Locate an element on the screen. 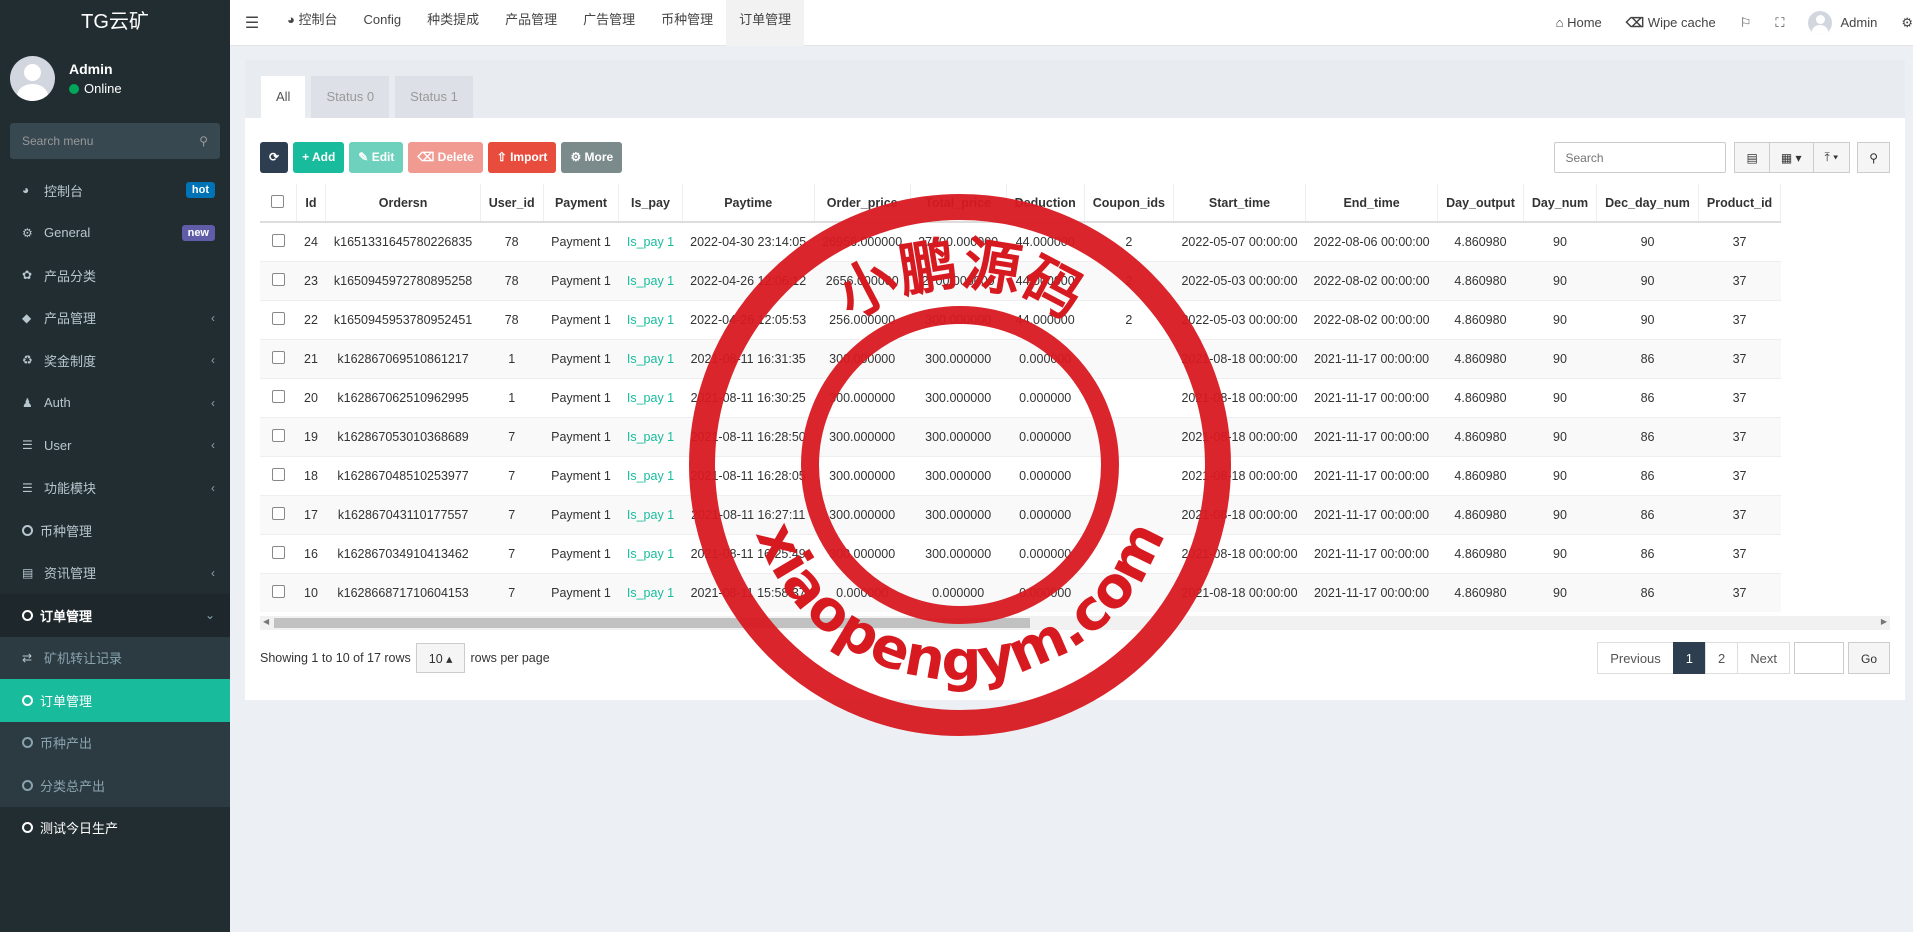 Image resolution: width=1913 pixels, height=932 pixels. page-2-button: 2 is located at coordinates (1722, 658).